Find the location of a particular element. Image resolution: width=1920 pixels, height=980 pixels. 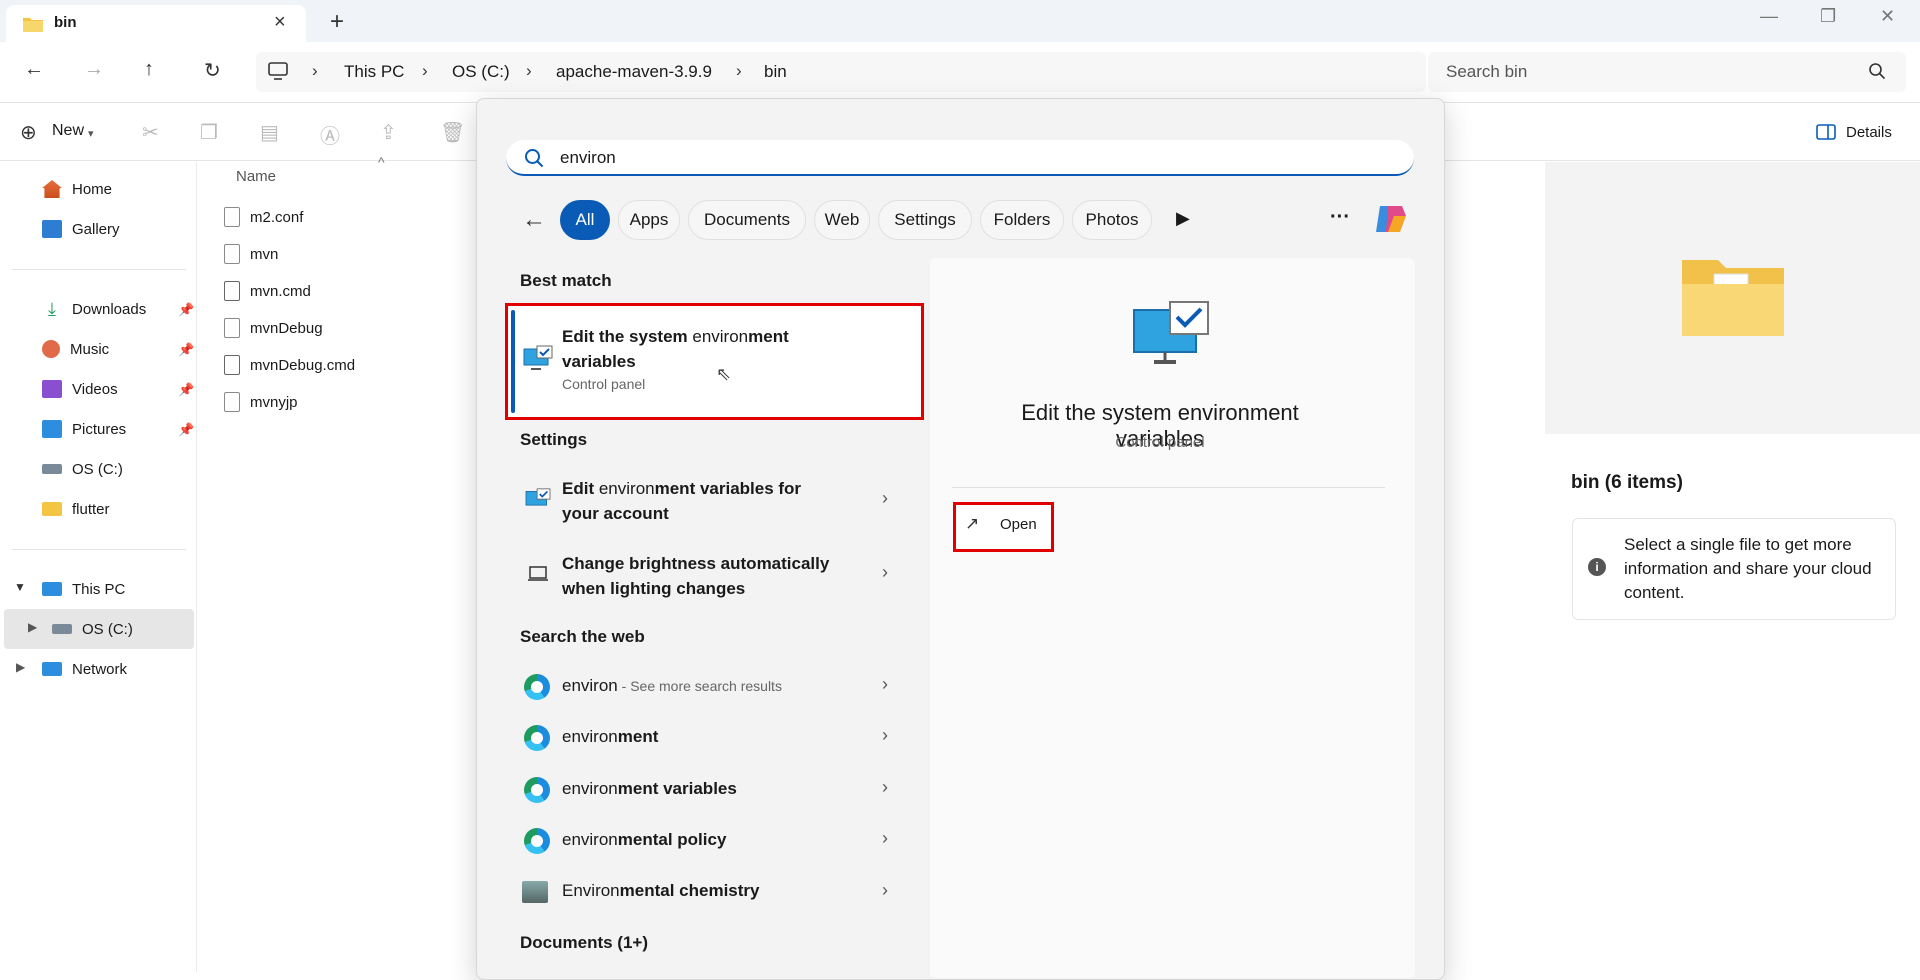

file-row: mvnDebug is located at coordinates (273, 328).